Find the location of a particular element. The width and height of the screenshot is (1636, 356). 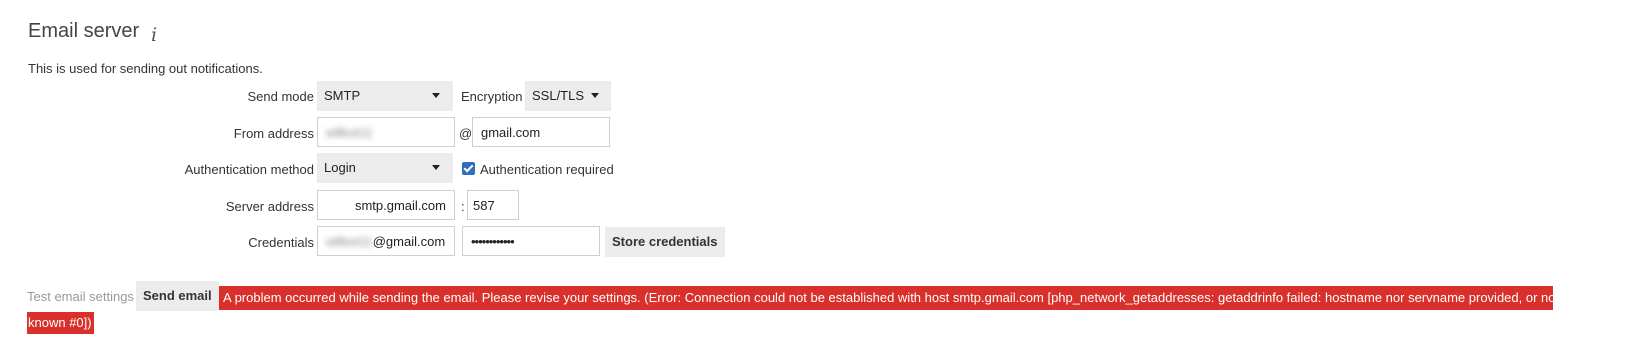

send-mode-label: Send mode is located at coordinates (281, 96).